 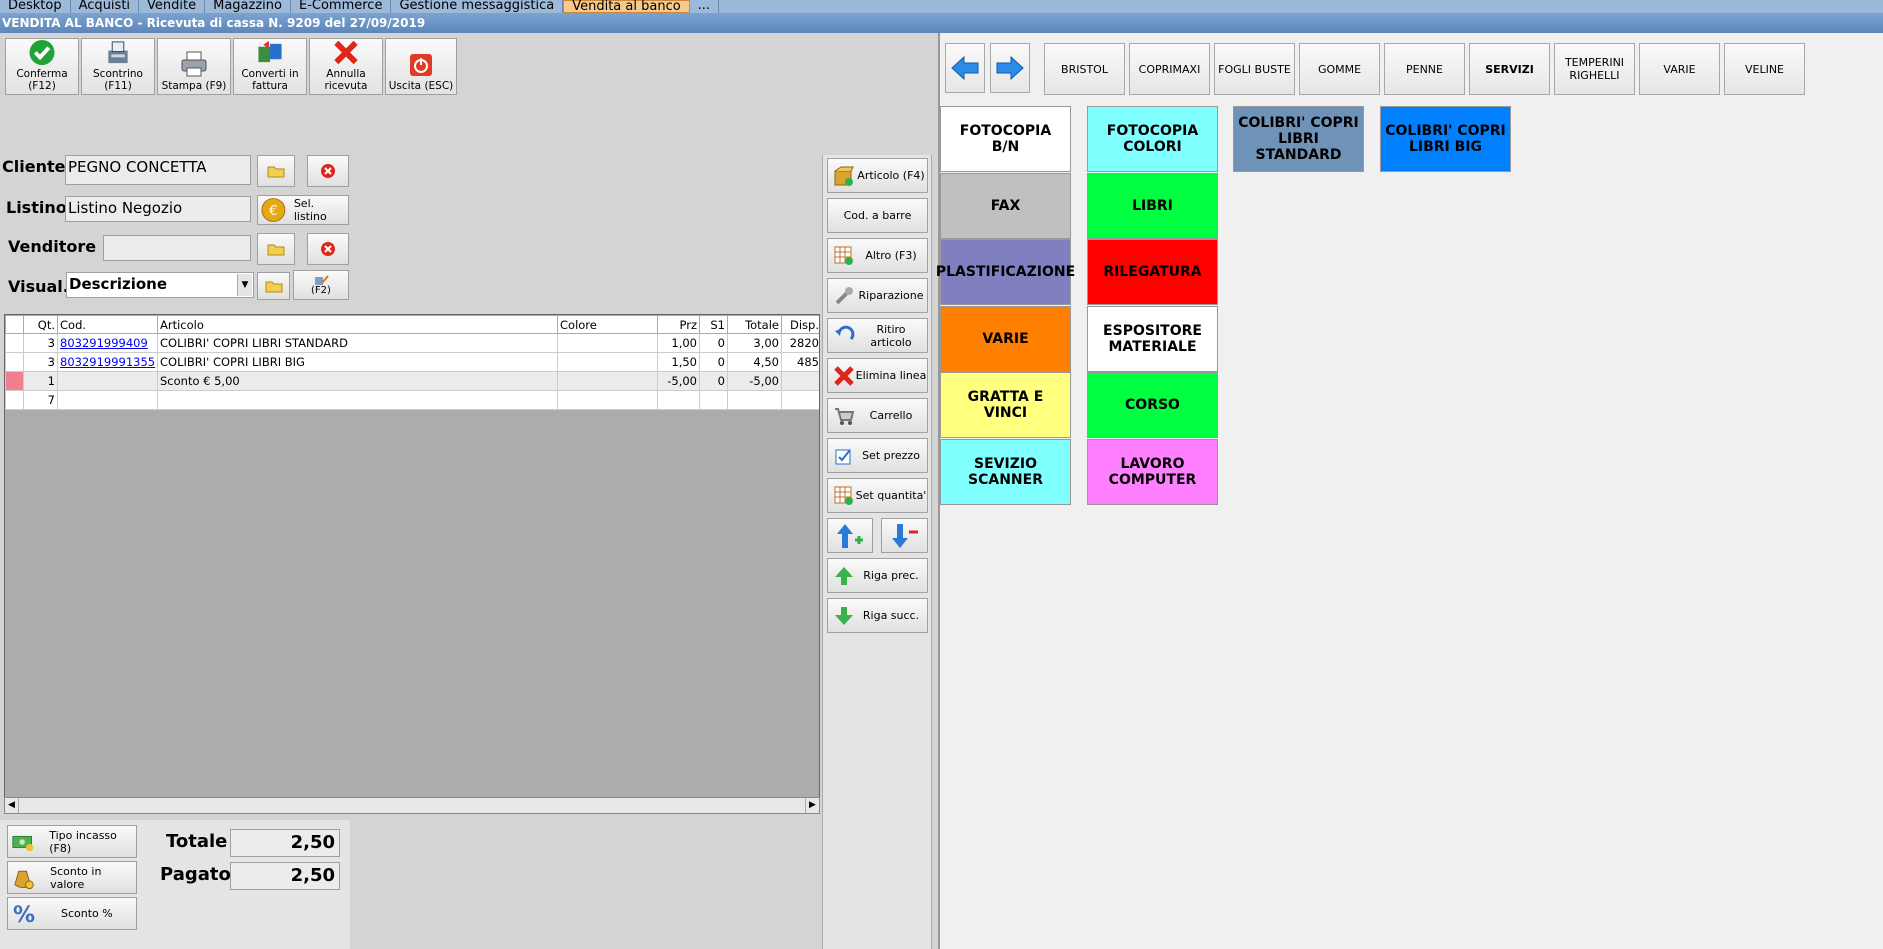 What do you see at coordinates (357, 381) in the screenshot?
I see `cell-articolo: Sconto € 5,00` at bounding box center [357, 381].